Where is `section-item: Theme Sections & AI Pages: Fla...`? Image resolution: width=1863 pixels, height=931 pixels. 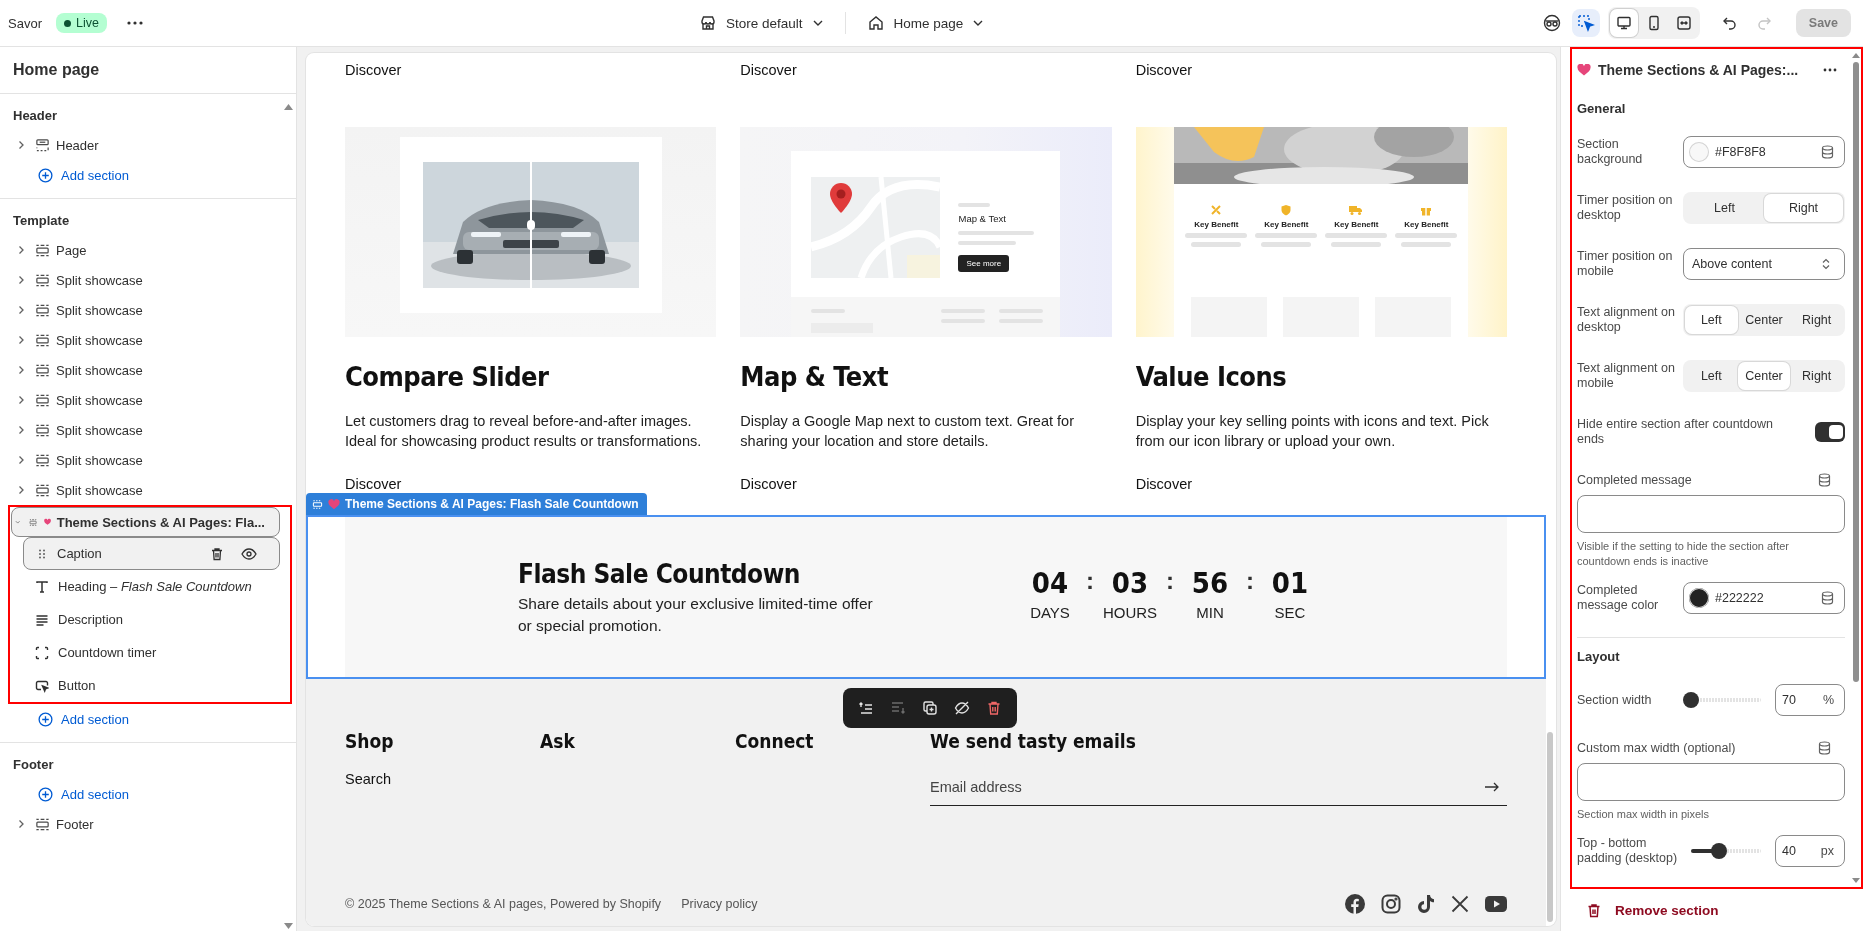
section-item: Theme Sections & AI Pages: Fla... is located at coordinates (145, 522).